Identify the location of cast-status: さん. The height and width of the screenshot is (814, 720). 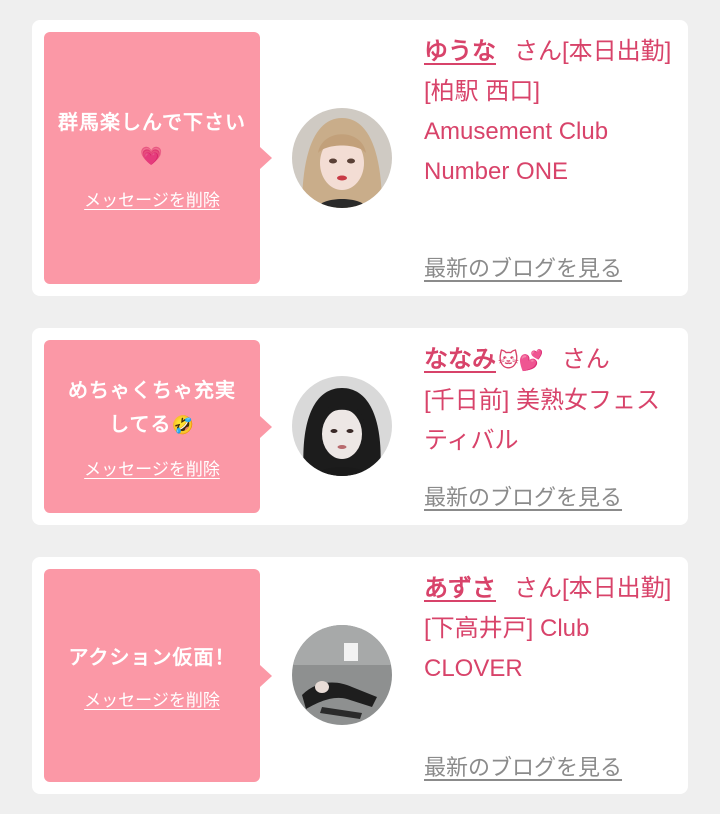
(585, 359).